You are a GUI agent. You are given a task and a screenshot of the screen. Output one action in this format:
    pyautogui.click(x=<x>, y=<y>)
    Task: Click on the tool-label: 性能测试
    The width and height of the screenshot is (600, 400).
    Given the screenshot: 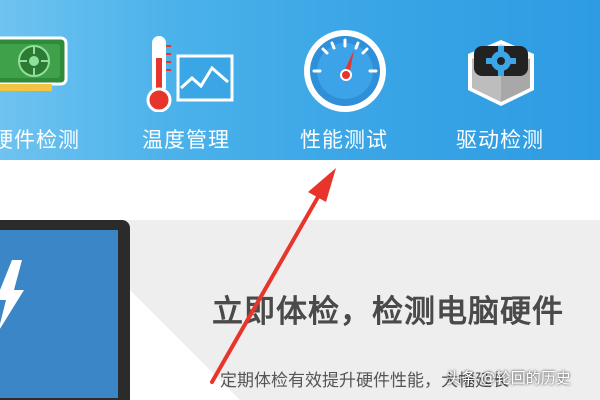 What is the action you would take?
    pyautogui.click(x=344, y=140)
    